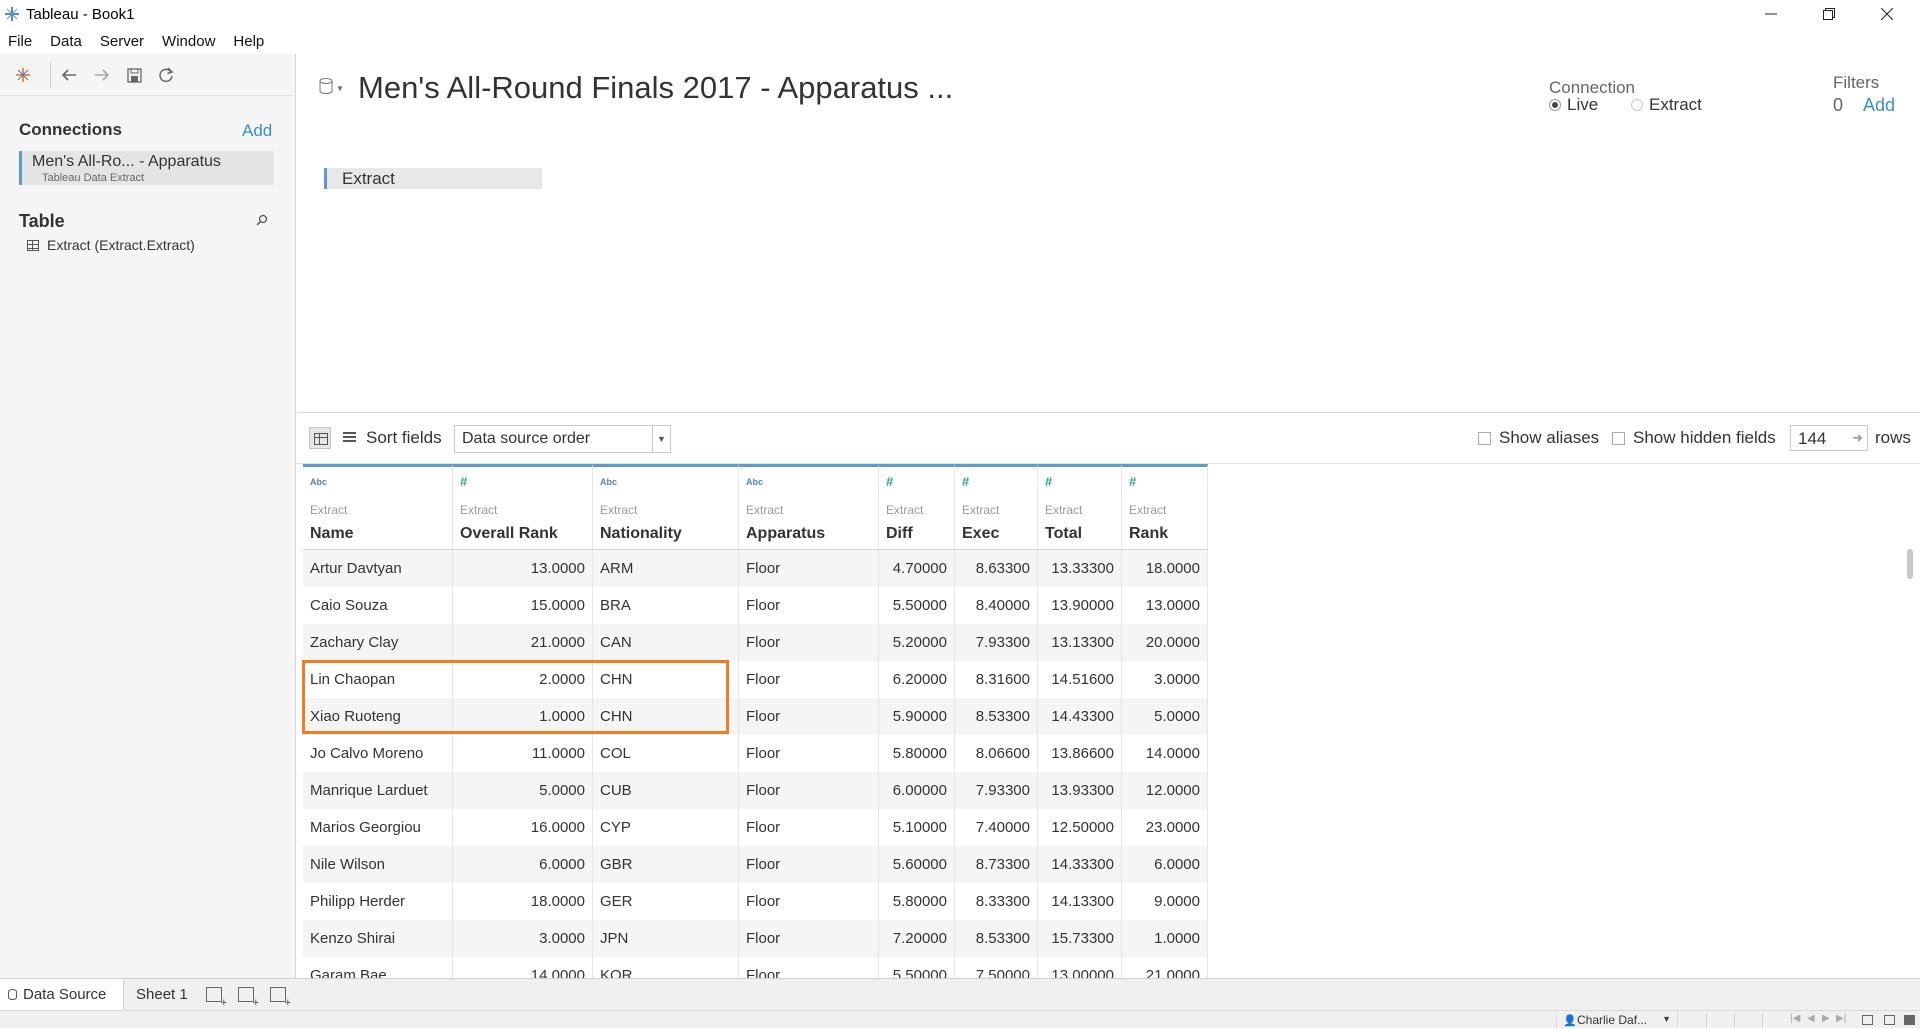 The height and width of the screenshot is (1029, 1920). Describe the element at coordinates (67, 42) in the screenshot. I see `menu-data: Data` at that location.